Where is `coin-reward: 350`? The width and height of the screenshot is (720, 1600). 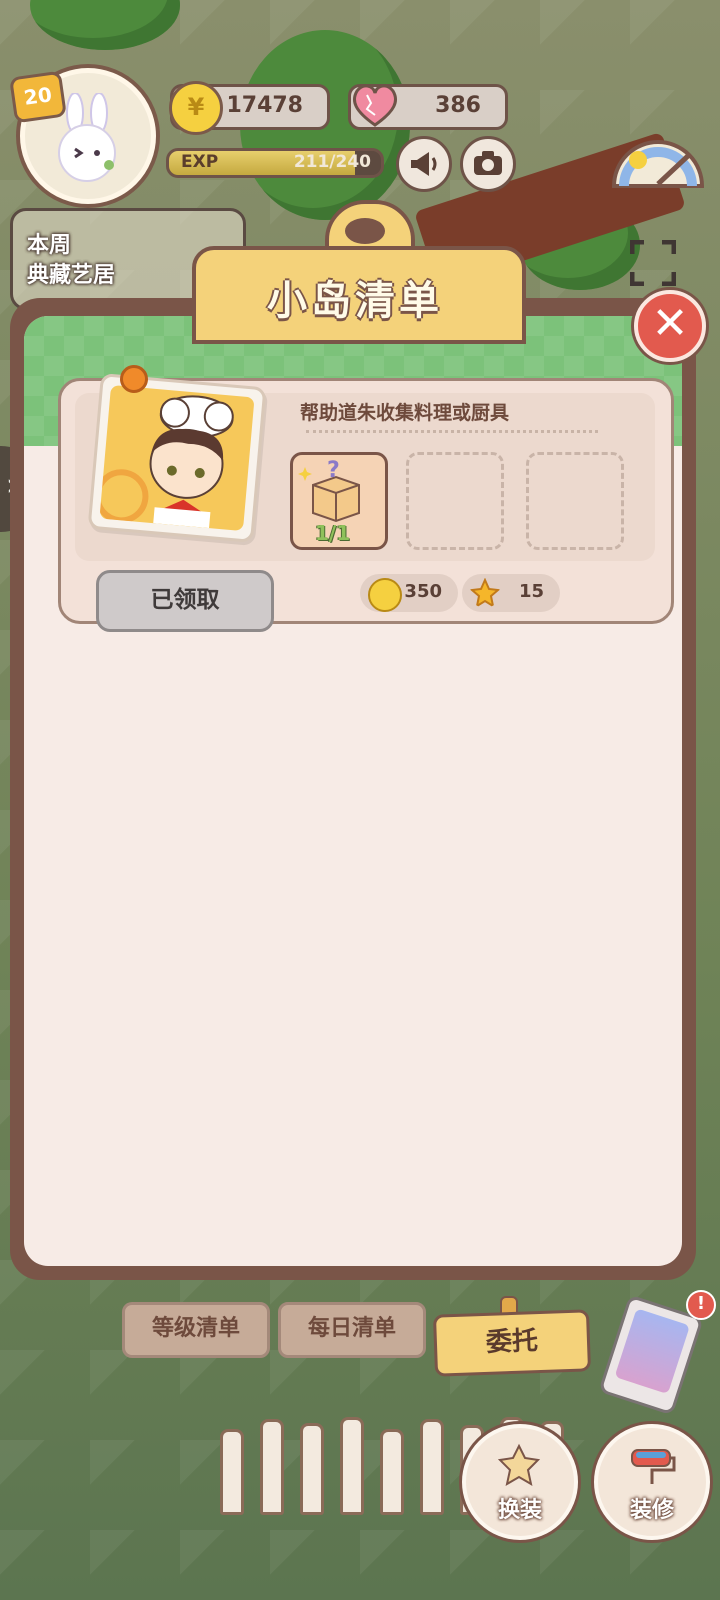
coin-reward: 350 is located at coordinates (409, 593).